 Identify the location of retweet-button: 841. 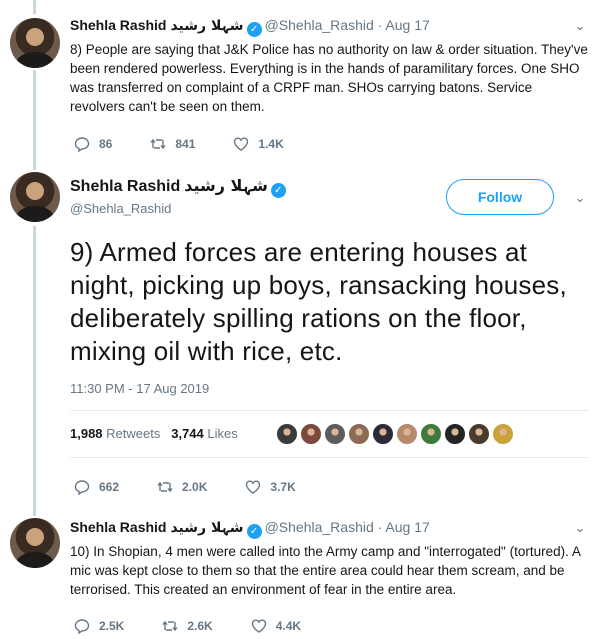
(172, 144).